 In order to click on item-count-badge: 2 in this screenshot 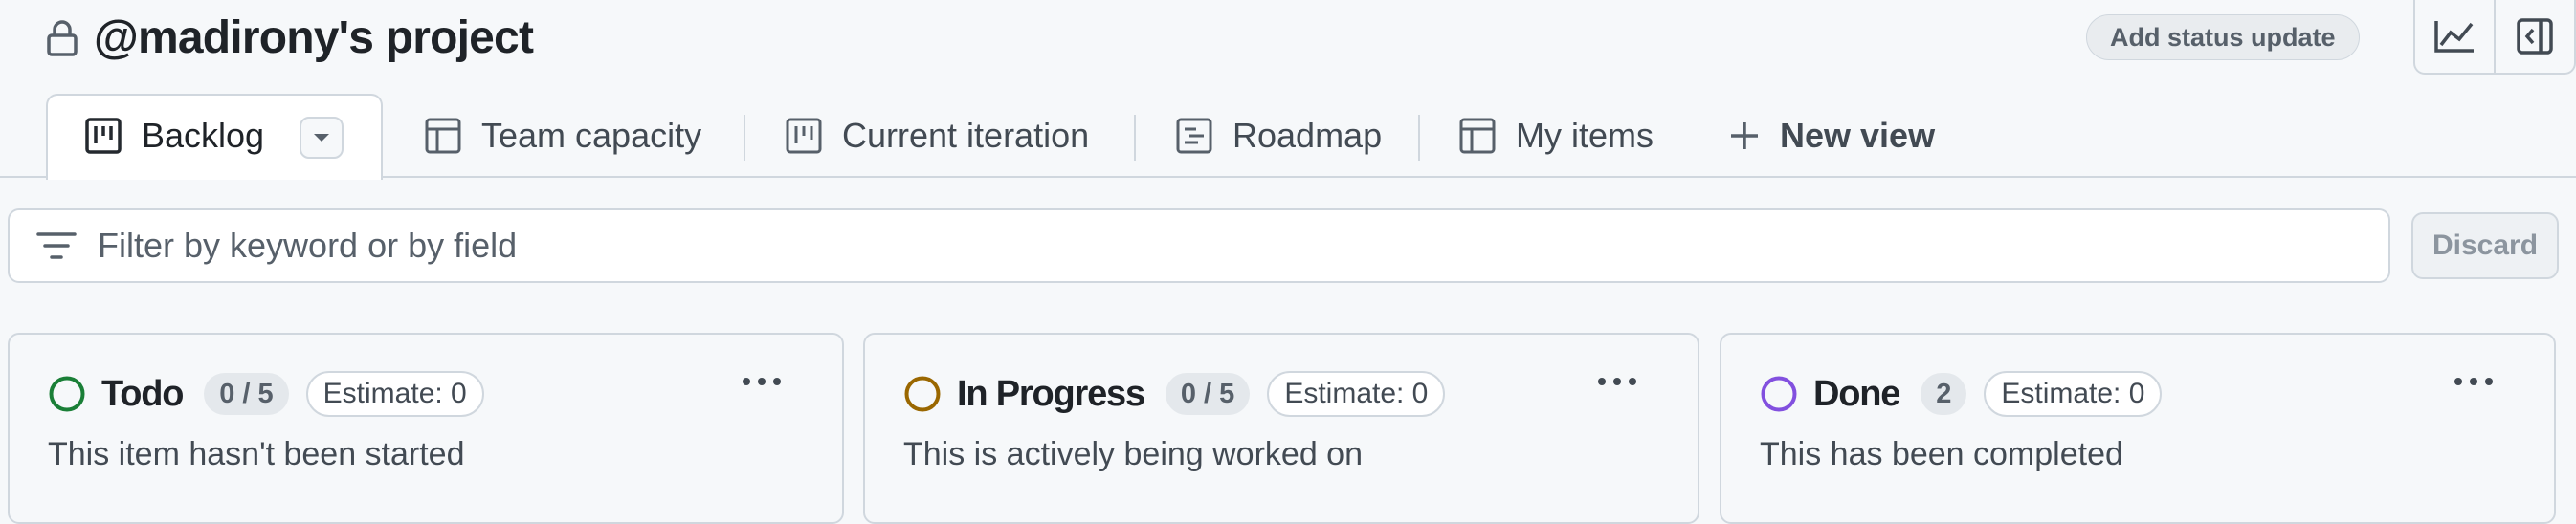, I will do `click(1944, 394)`.